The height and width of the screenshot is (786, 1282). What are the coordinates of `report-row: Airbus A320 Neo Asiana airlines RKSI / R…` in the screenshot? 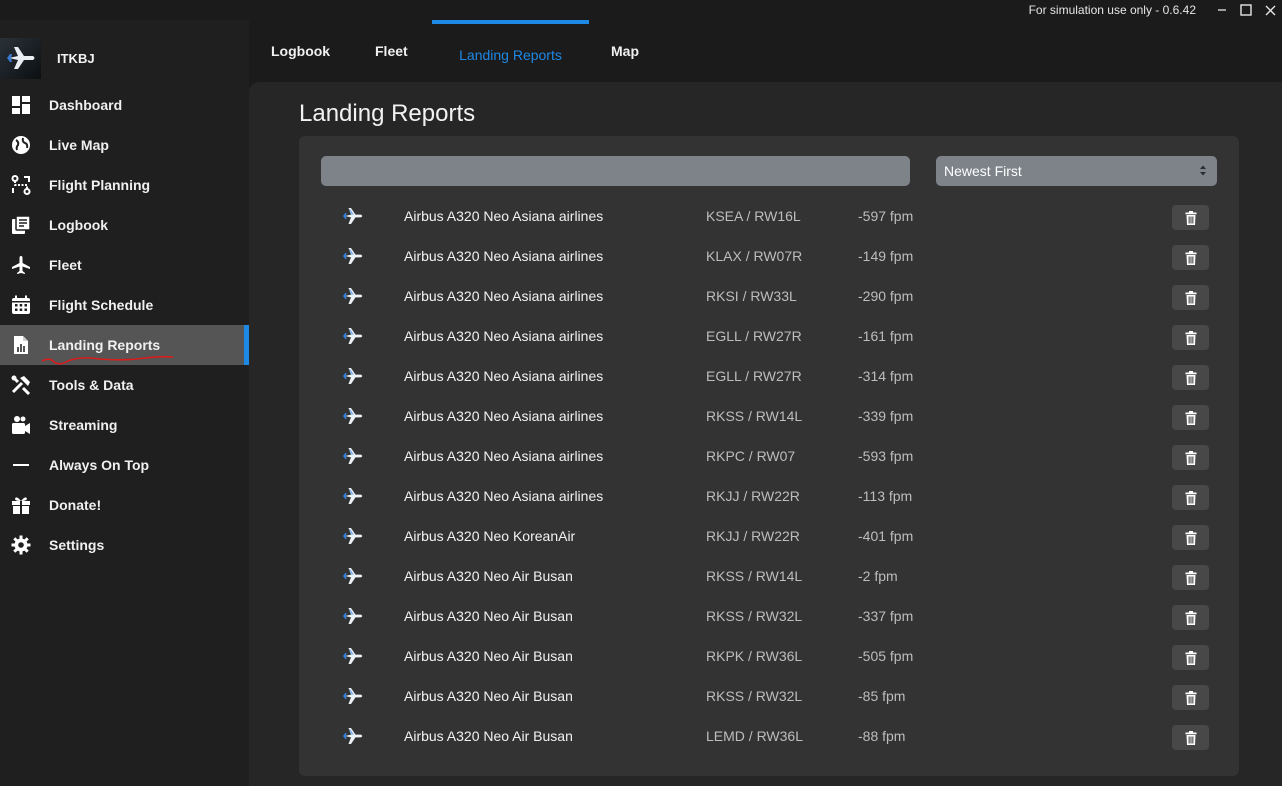 It's located at (769, 296).